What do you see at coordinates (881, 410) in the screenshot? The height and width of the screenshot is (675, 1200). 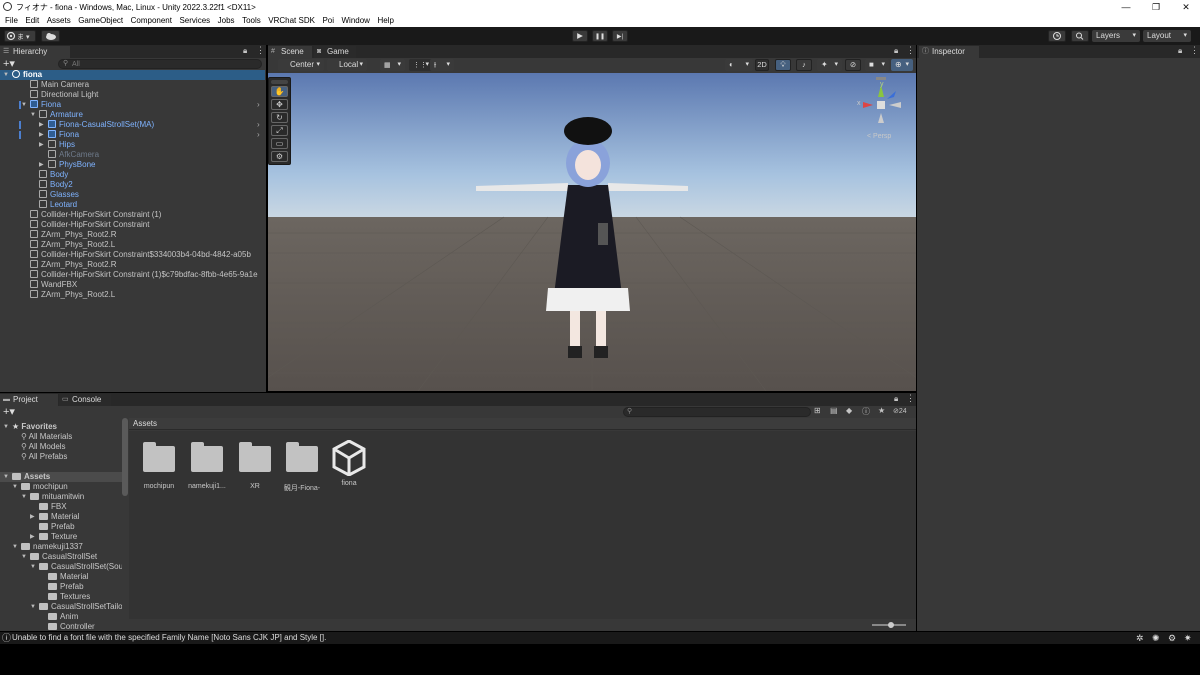 I see `favorite-star-icon: ★` at bounding box center [881, 410].